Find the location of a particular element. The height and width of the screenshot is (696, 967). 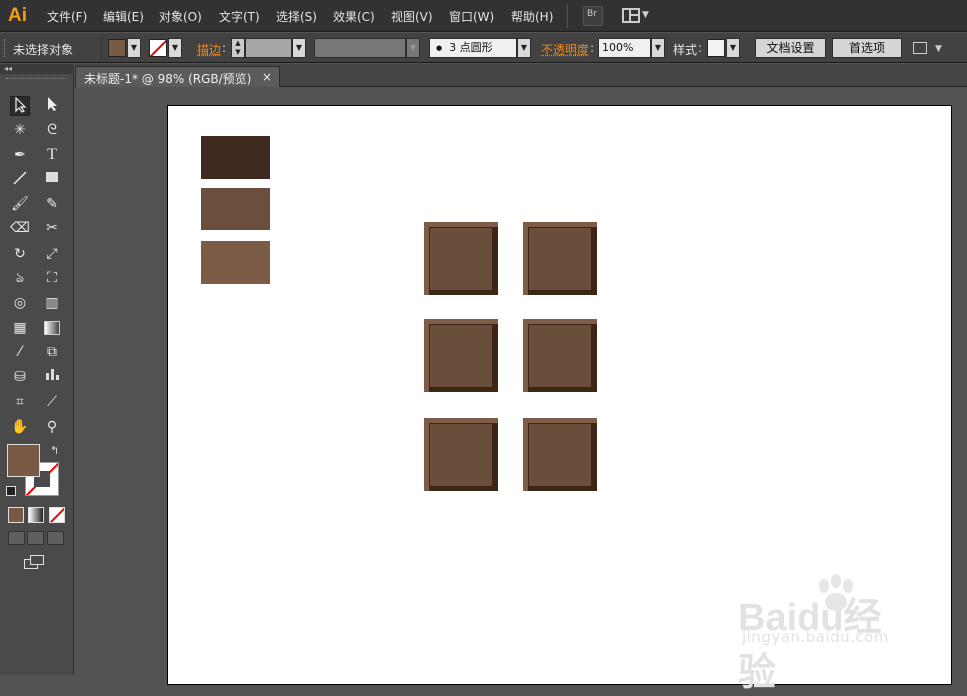

eyedropper-tool-icon: ⁄ is located at coordinates (20, 352).